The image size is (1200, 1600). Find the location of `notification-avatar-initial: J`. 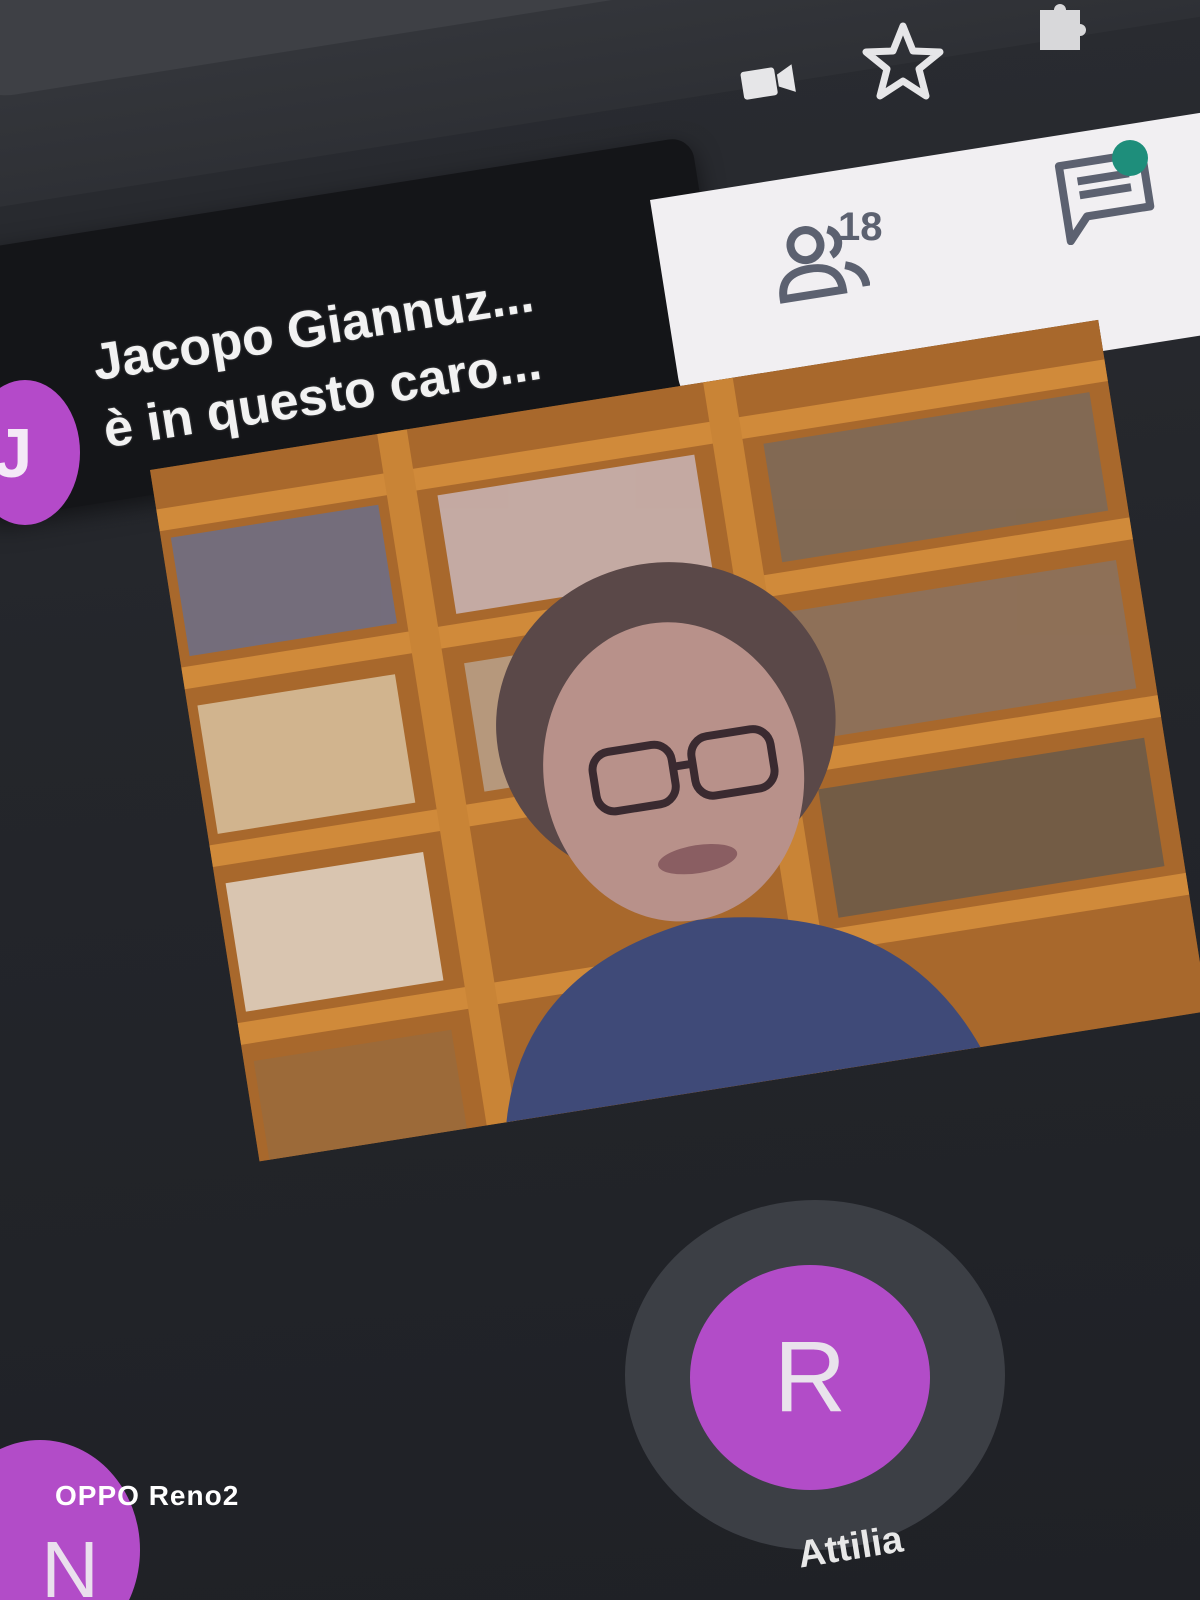

notification-avatar-initial: J is located at coordinates (16, 452).